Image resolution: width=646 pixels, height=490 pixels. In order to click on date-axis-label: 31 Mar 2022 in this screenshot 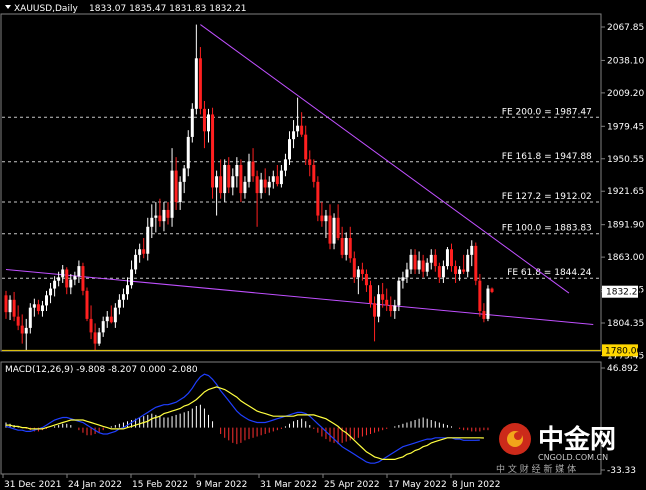, I will do `click(288, 485)`.